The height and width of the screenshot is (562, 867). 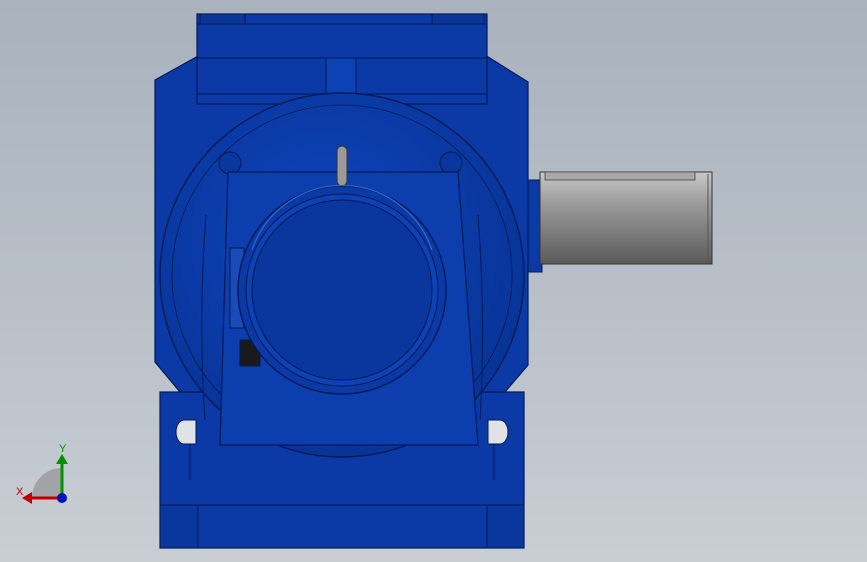 What do you see at coordinates (342, 289) in the screenshot?
I see `input-flange` at bounding box center [342, 289].